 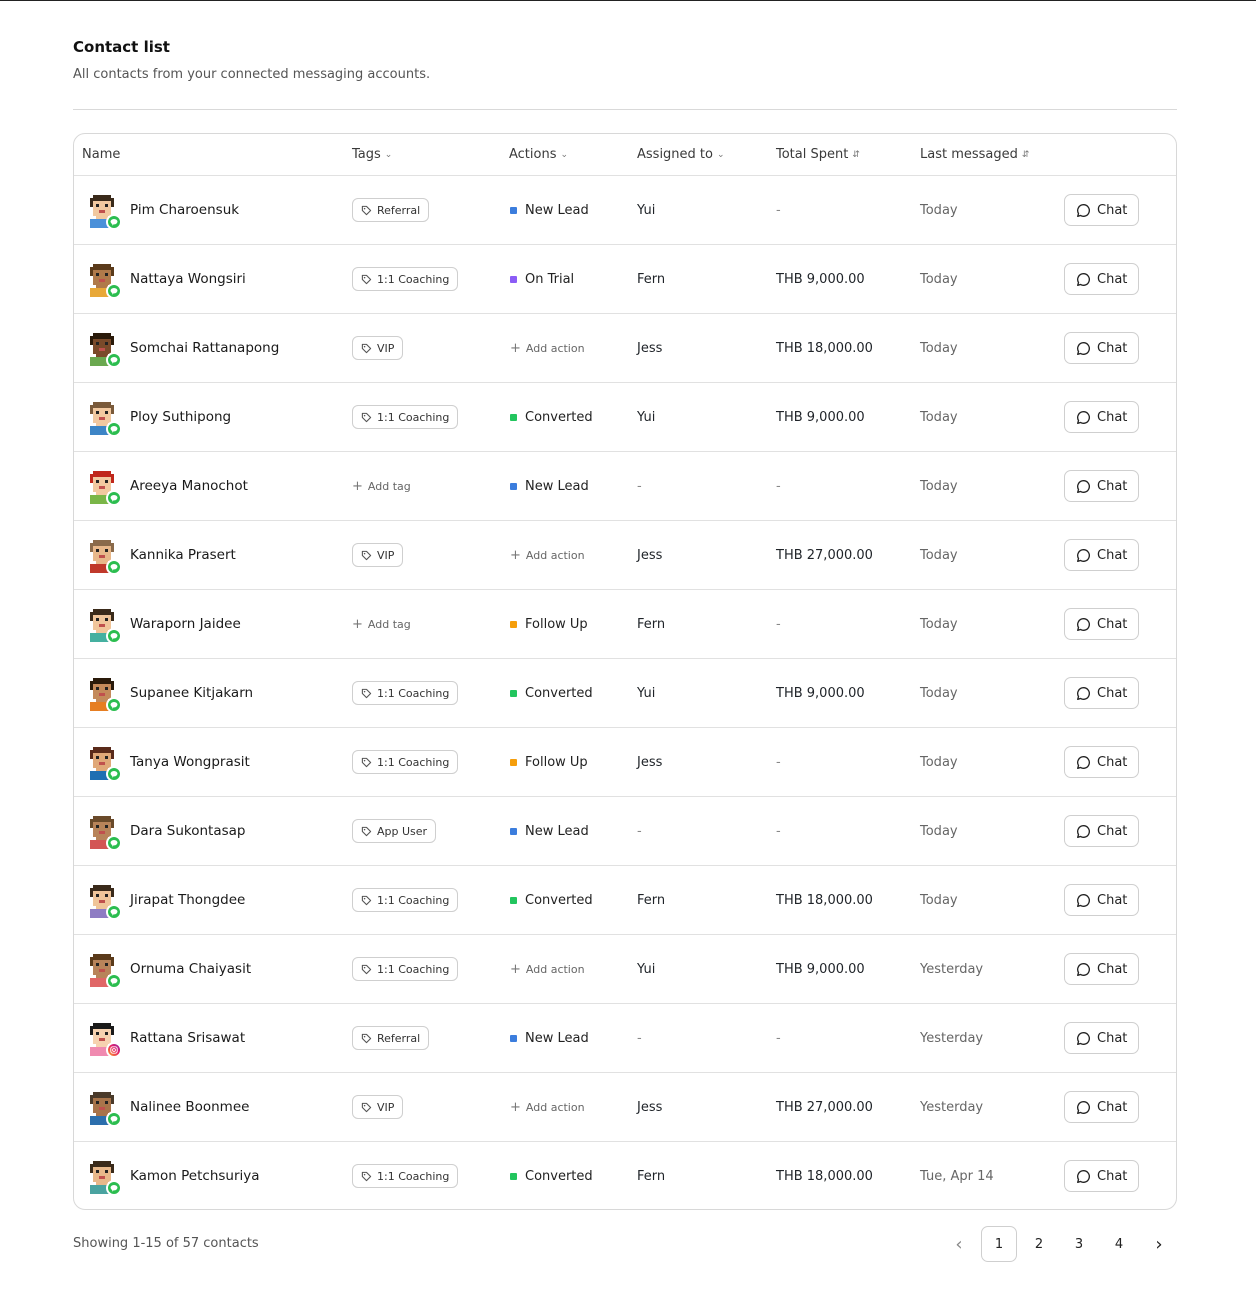 What do you see at coordinates (187, 1038) in the screenshot?
I see `contact-name: Rattana Srisawat` at bounding box center [187, 1038].